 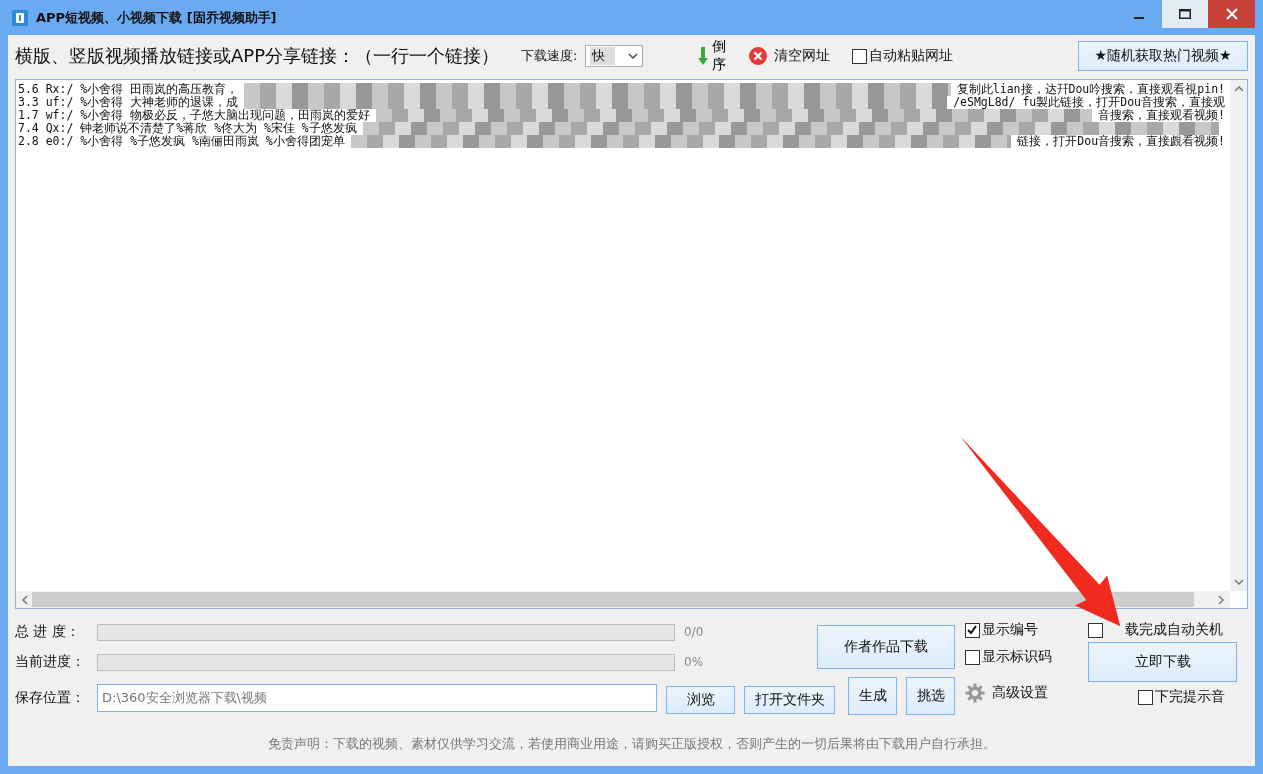 I want to click on maximize-button, so click(x=1185, y=14).